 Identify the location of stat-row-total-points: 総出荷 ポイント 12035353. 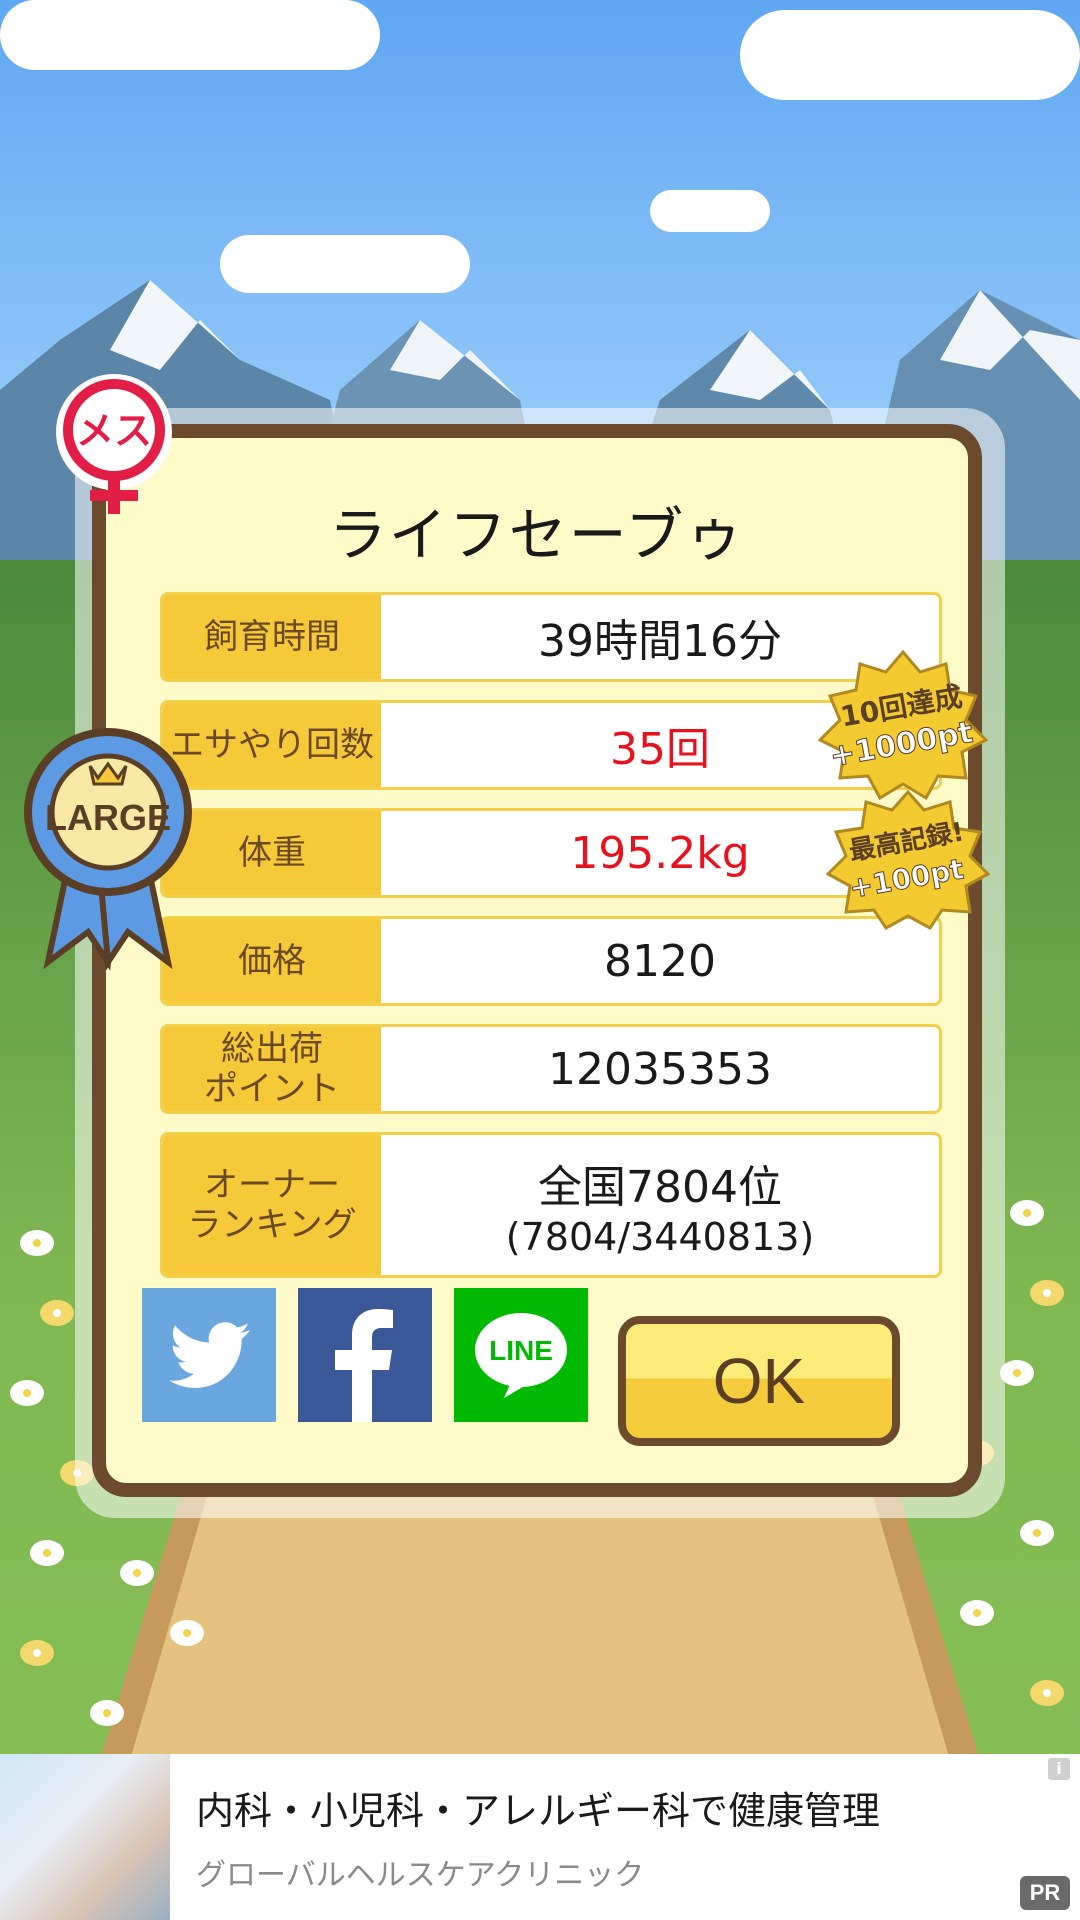
(551, 1069).